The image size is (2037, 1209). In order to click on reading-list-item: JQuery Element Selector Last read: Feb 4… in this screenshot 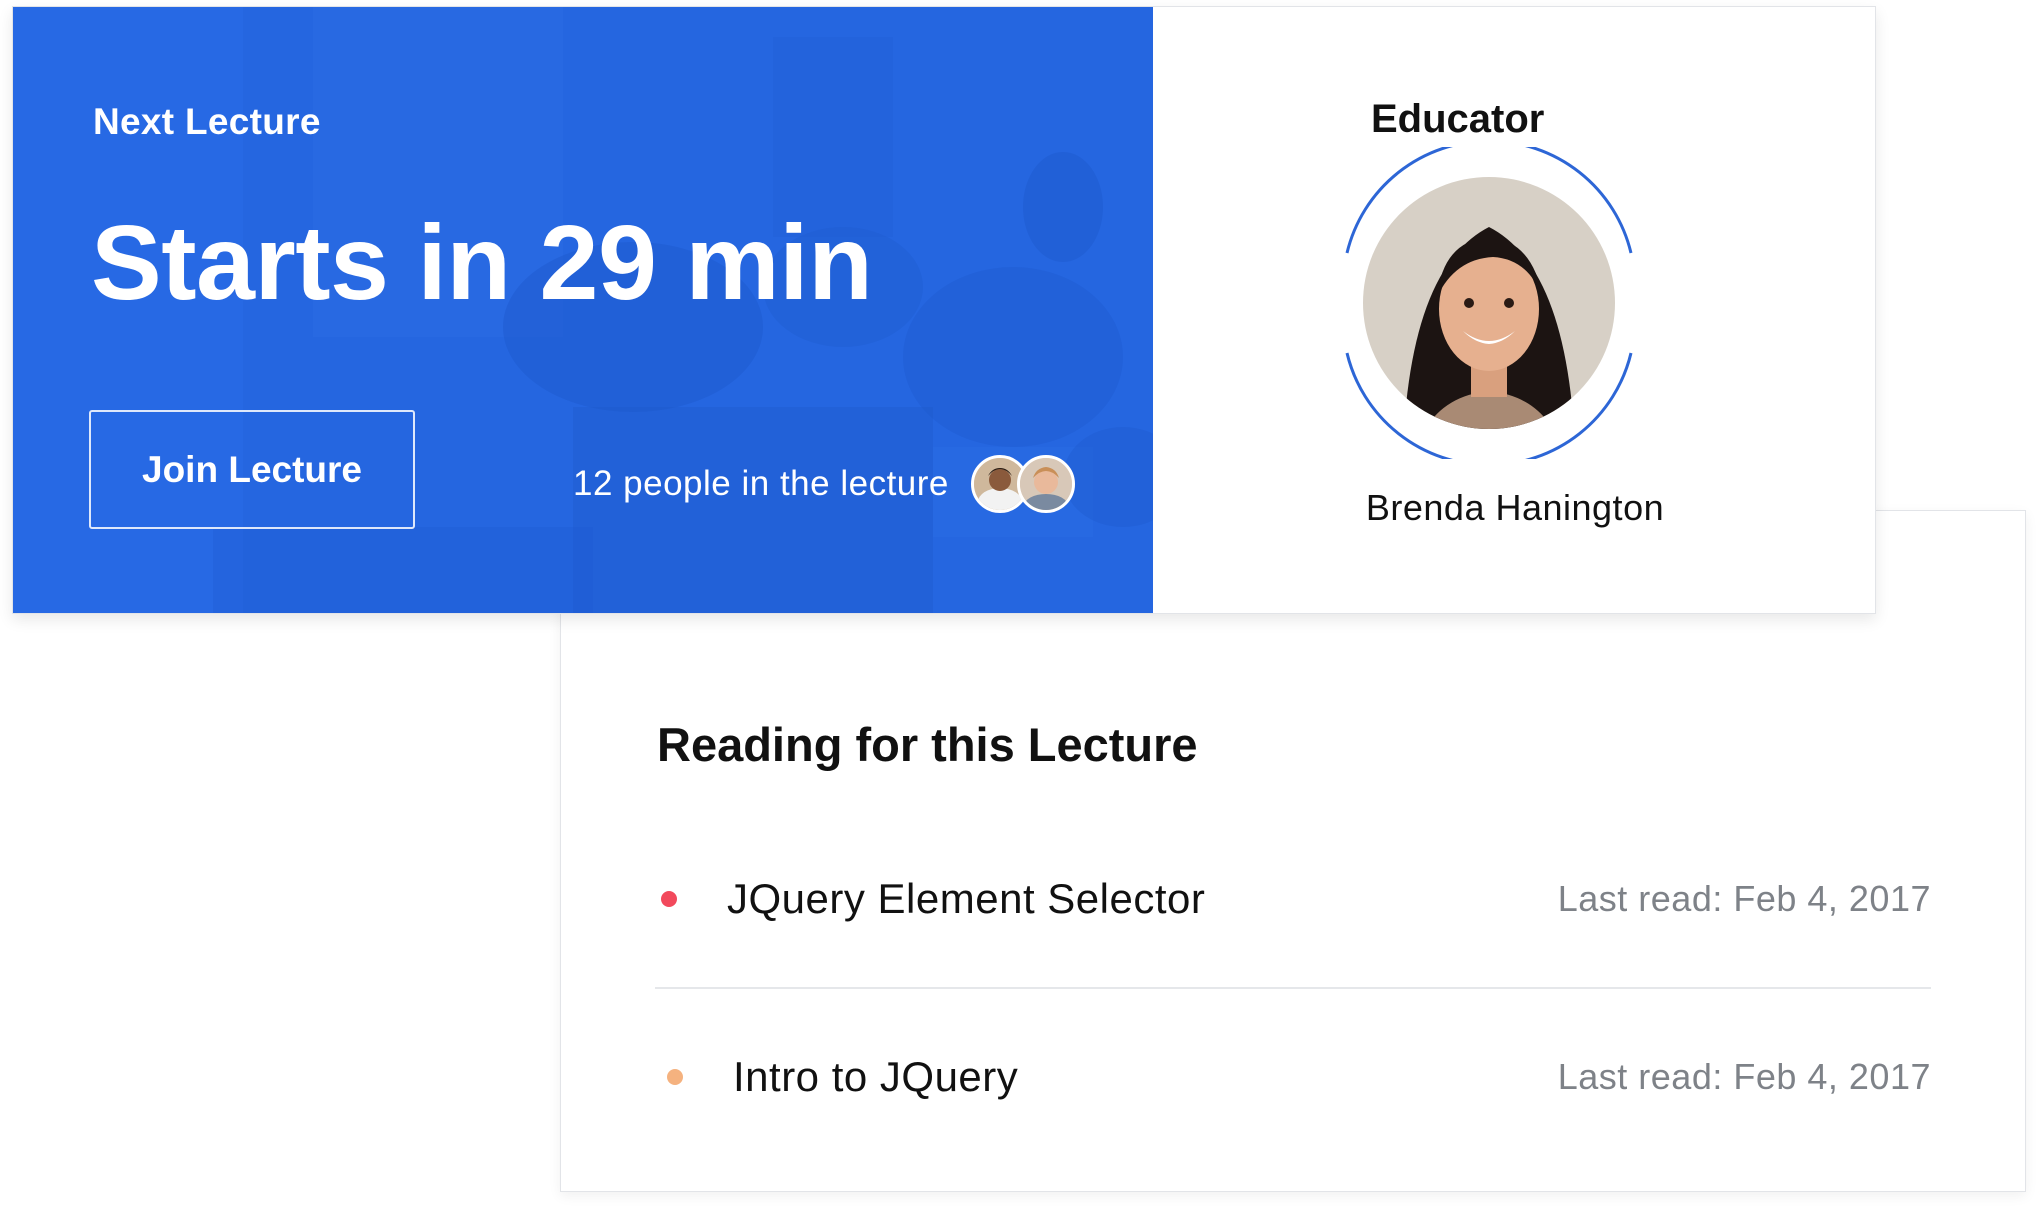, I will do `click(1293, 899)`.